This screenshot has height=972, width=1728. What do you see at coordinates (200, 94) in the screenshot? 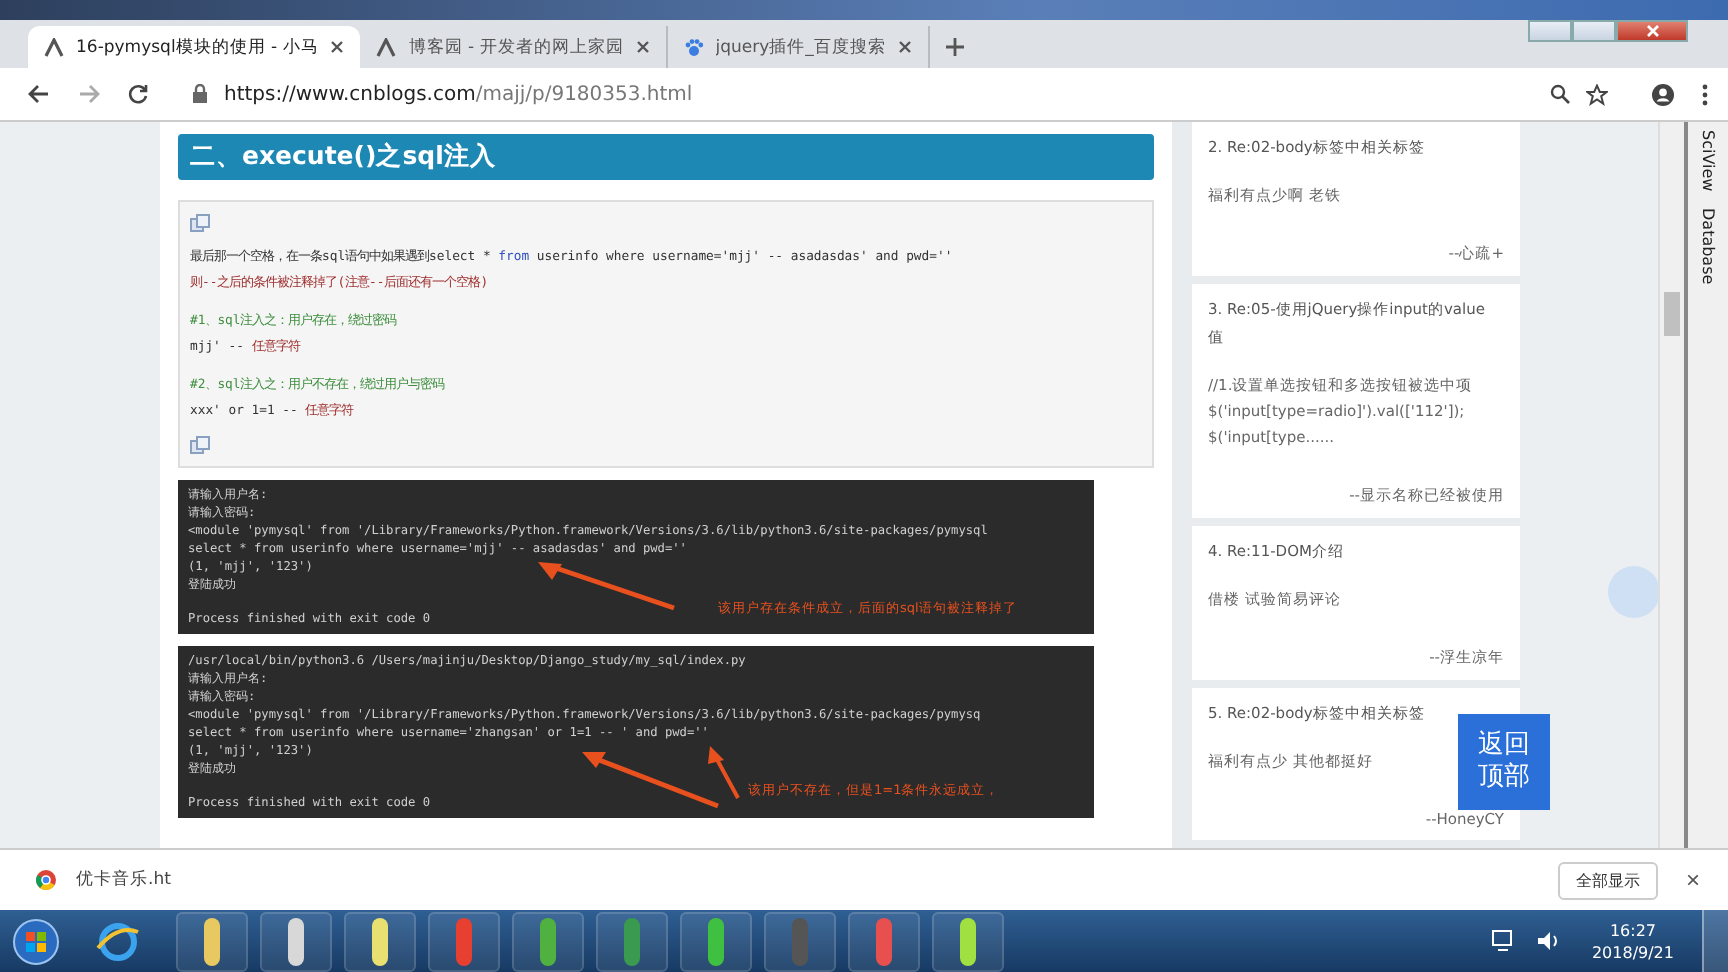
I see `lock-icon` at bounding box center [200, 94].